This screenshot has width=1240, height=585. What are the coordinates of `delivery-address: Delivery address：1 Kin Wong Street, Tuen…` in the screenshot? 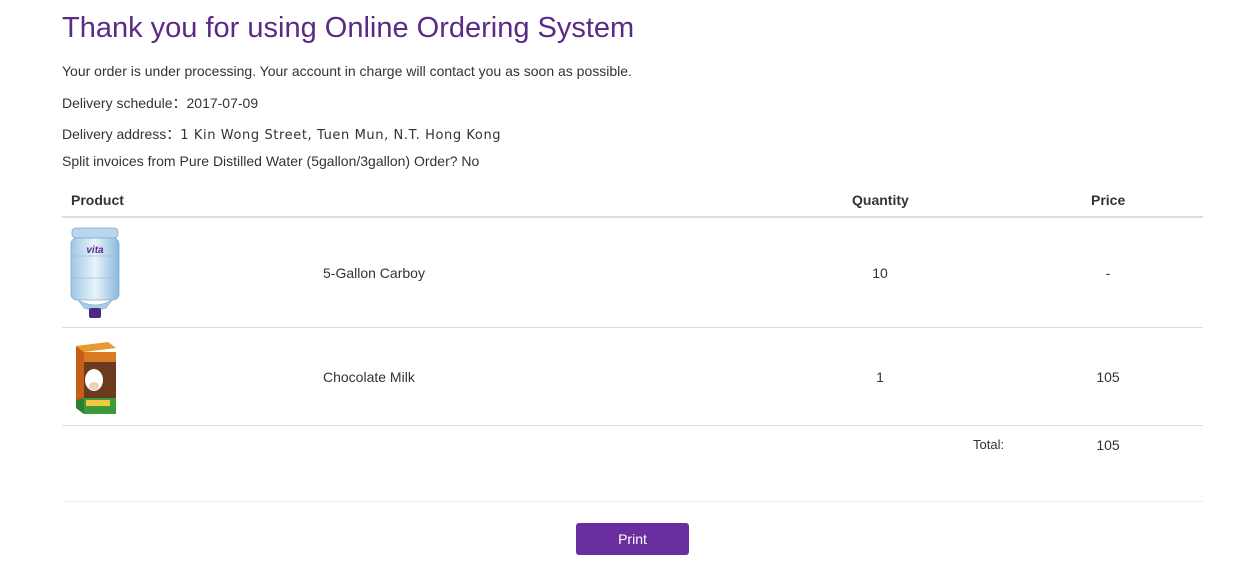 It's located at (281, 134).